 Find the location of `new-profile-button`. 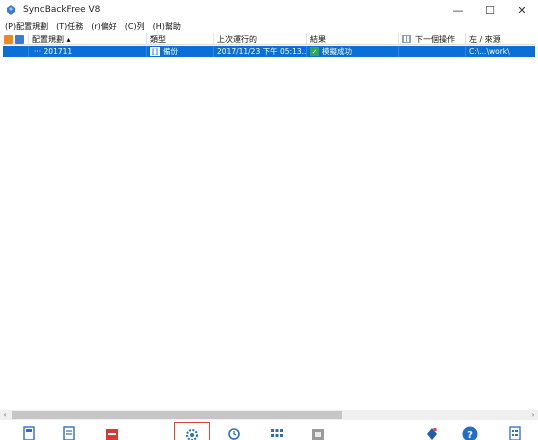

new-profile-button is located at coordinates (29, 431).